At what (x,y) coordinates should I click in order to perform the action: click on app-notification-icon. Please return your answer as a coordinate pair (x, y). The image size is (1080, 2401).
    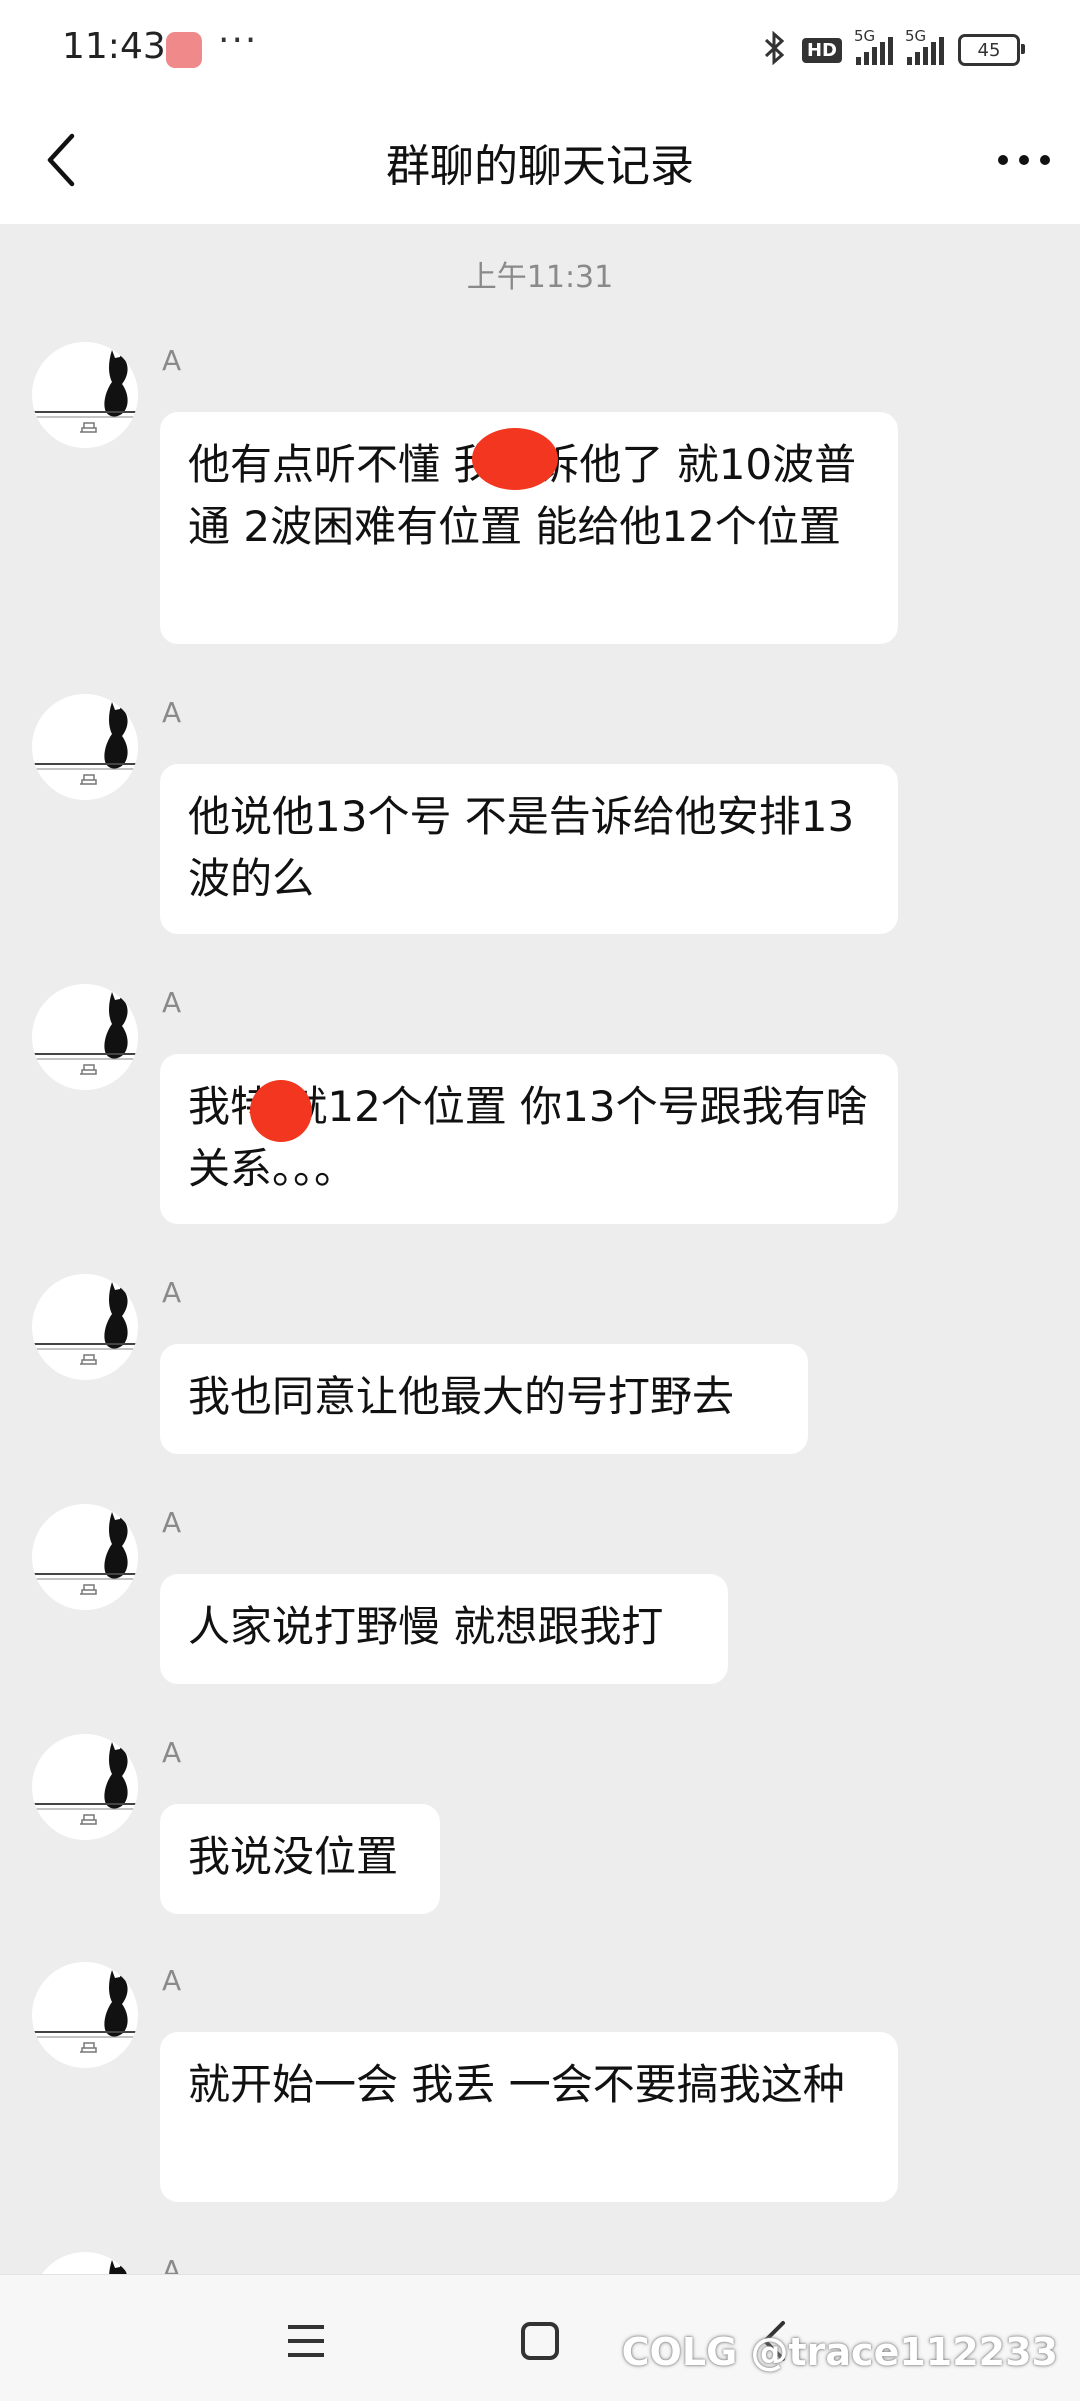
    Looking at the image, I should click on (184, 50).